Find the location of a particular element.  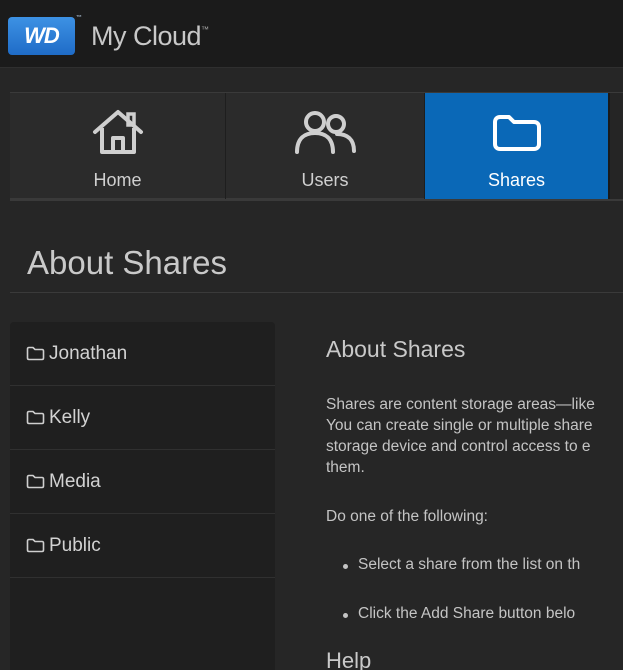

help-bullet: Select a share from the list on th is located at coordinates (483, 566).